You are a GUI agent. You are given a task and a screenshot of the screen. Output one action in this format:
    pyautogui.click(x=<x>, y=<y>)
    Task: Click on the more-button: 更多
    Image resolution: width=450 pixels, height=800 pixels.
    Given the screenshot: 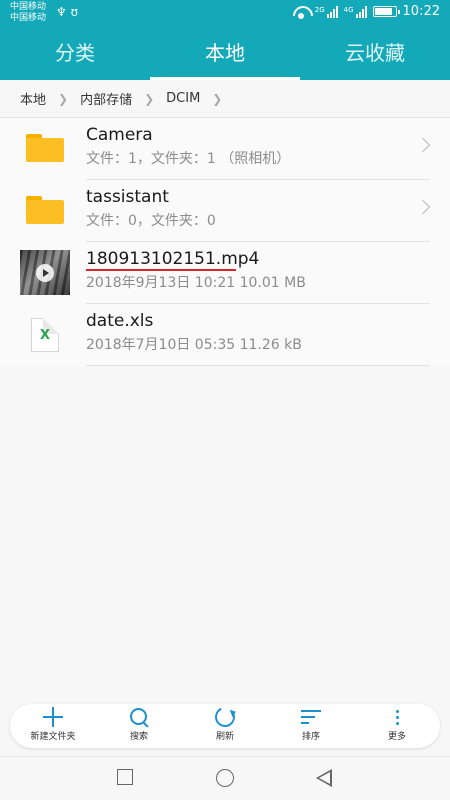 What is the action you would take?
    pyautogui.click(x=397, y=726)
    